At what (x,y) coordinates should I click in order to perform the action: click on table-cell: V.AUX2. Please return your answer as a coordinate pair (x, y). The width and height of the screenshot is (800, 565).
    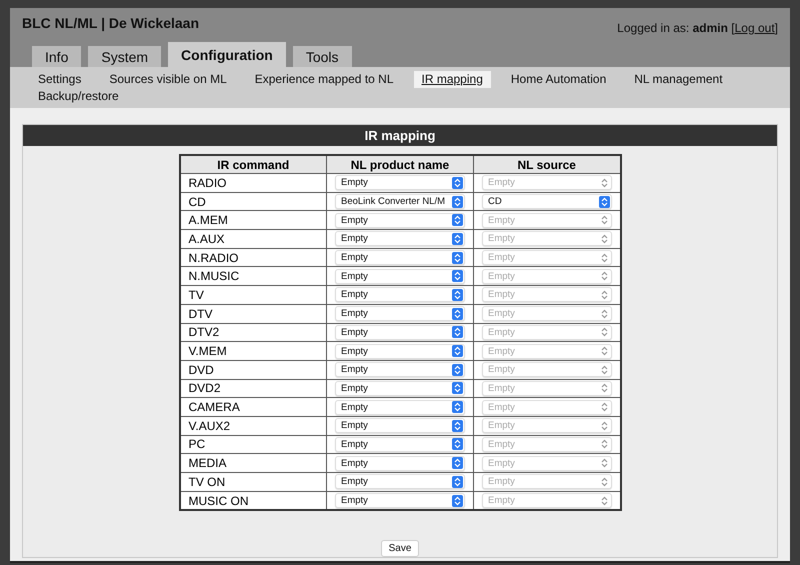
    Looking at the image, I should click on (253, 426).